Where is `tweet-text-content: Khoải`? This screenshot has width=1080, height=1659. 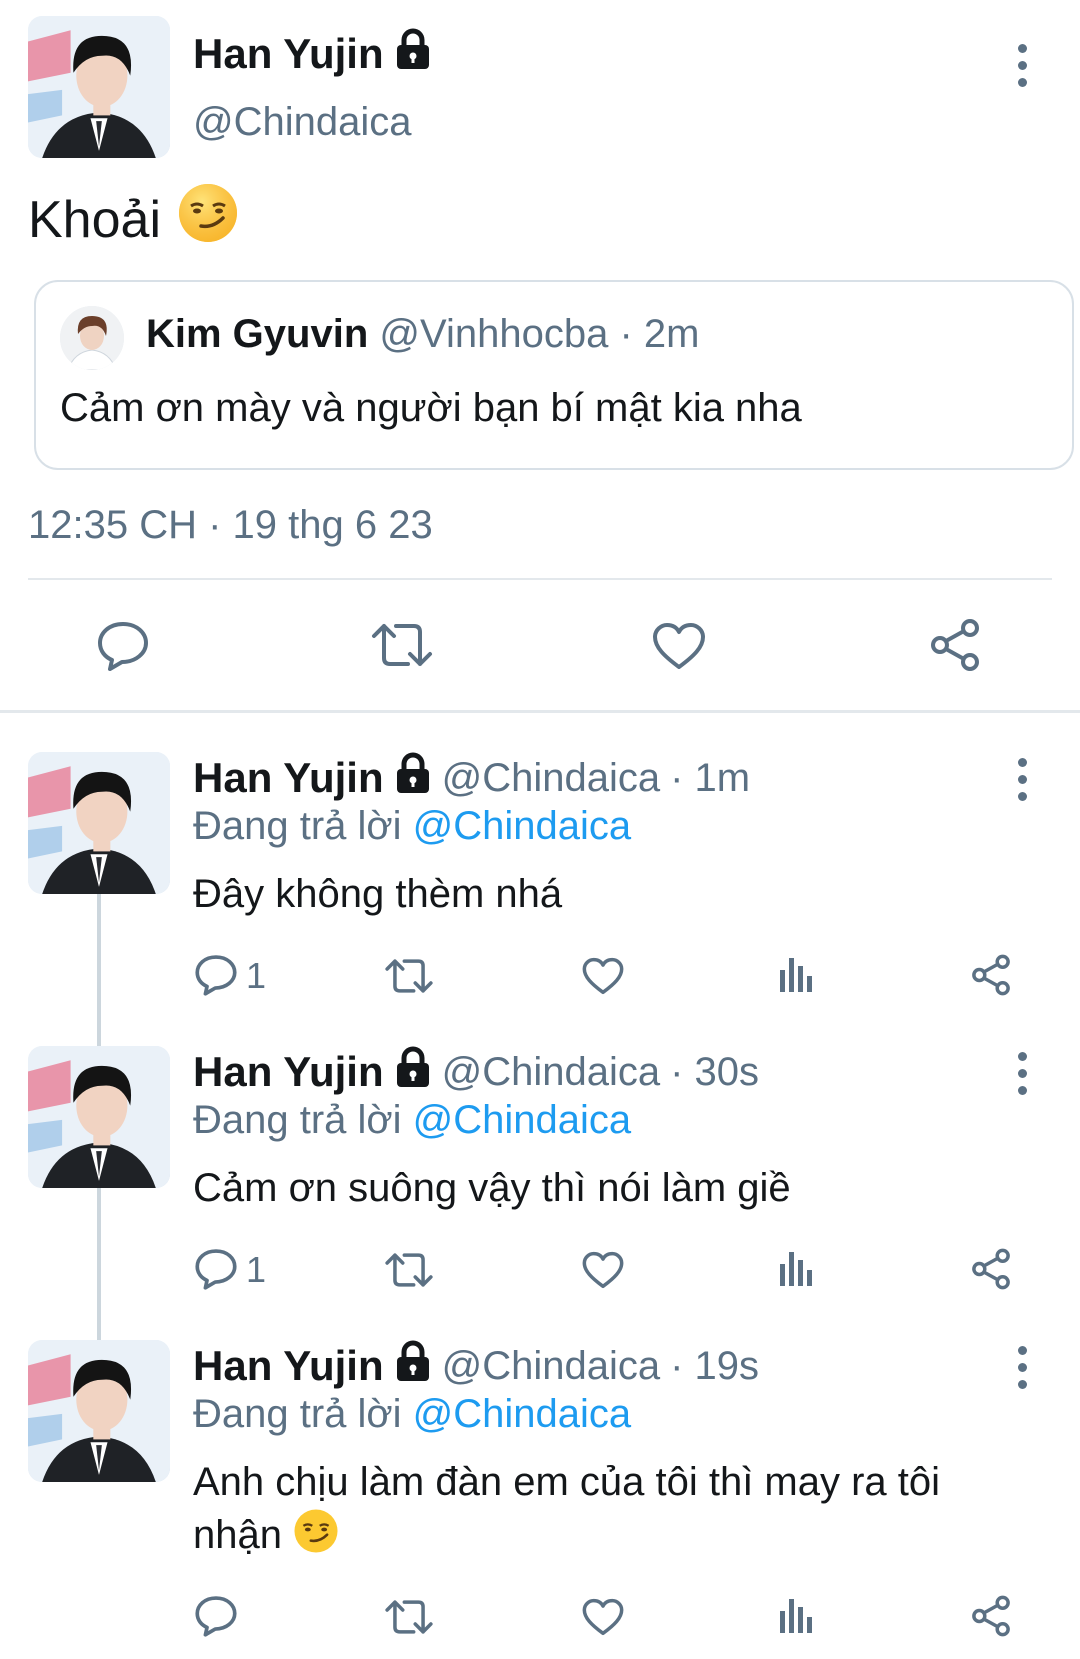
tweet-text-content: Khoải is located at coordinates (94, 219).